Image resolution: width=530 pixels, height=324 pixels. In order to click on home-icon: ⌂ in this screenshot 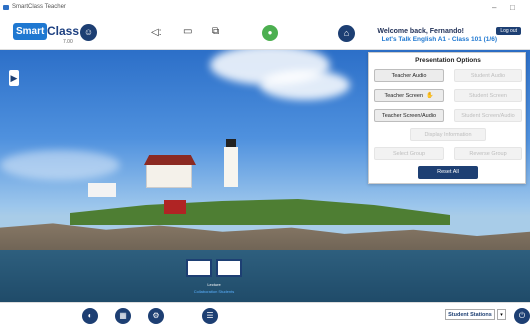, I will do `click(346, 33)`.